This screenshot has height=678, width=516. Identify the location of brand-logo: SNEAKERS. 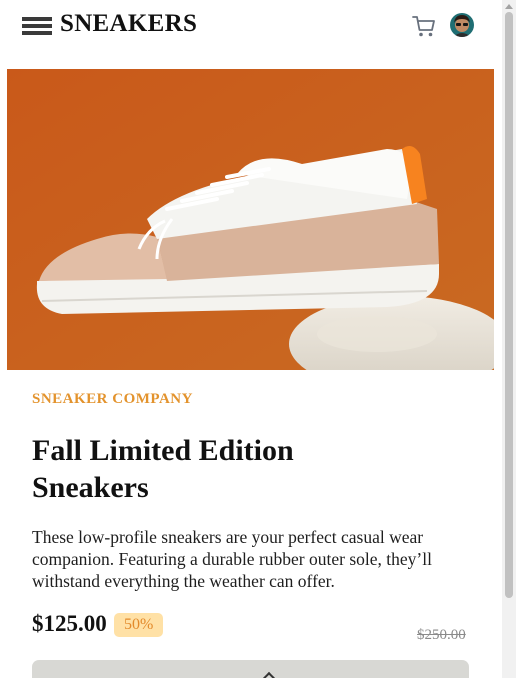
(128, 24).